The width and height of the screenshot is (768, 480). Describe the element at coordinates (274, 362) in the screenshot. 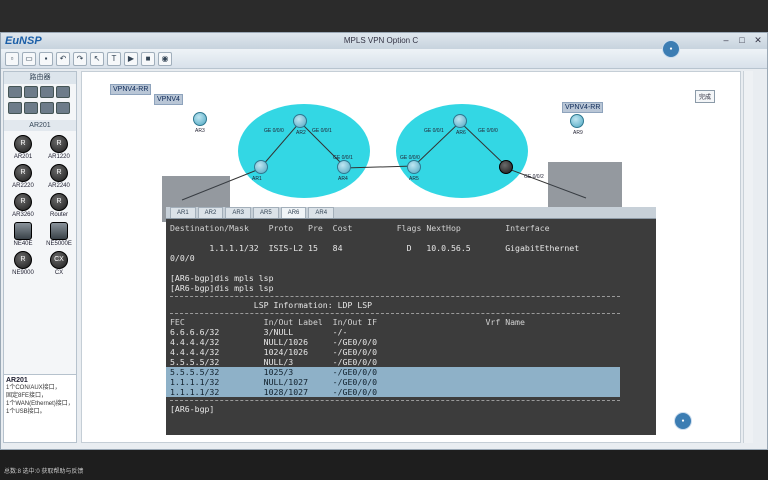

I see `lsp-row: 5.5.5.5/32 NULL/3 -/GE0/0/0` at that location.